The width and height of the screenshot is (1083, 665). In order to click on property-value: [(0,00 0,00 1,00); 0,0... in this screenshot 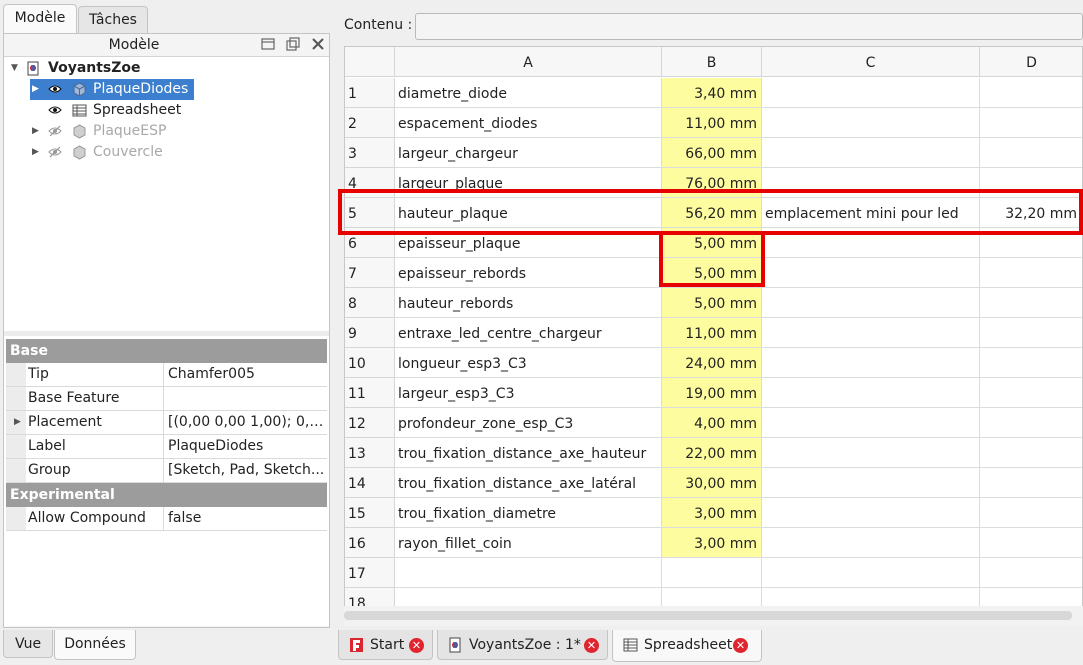, I will do `click(246, 422)`.